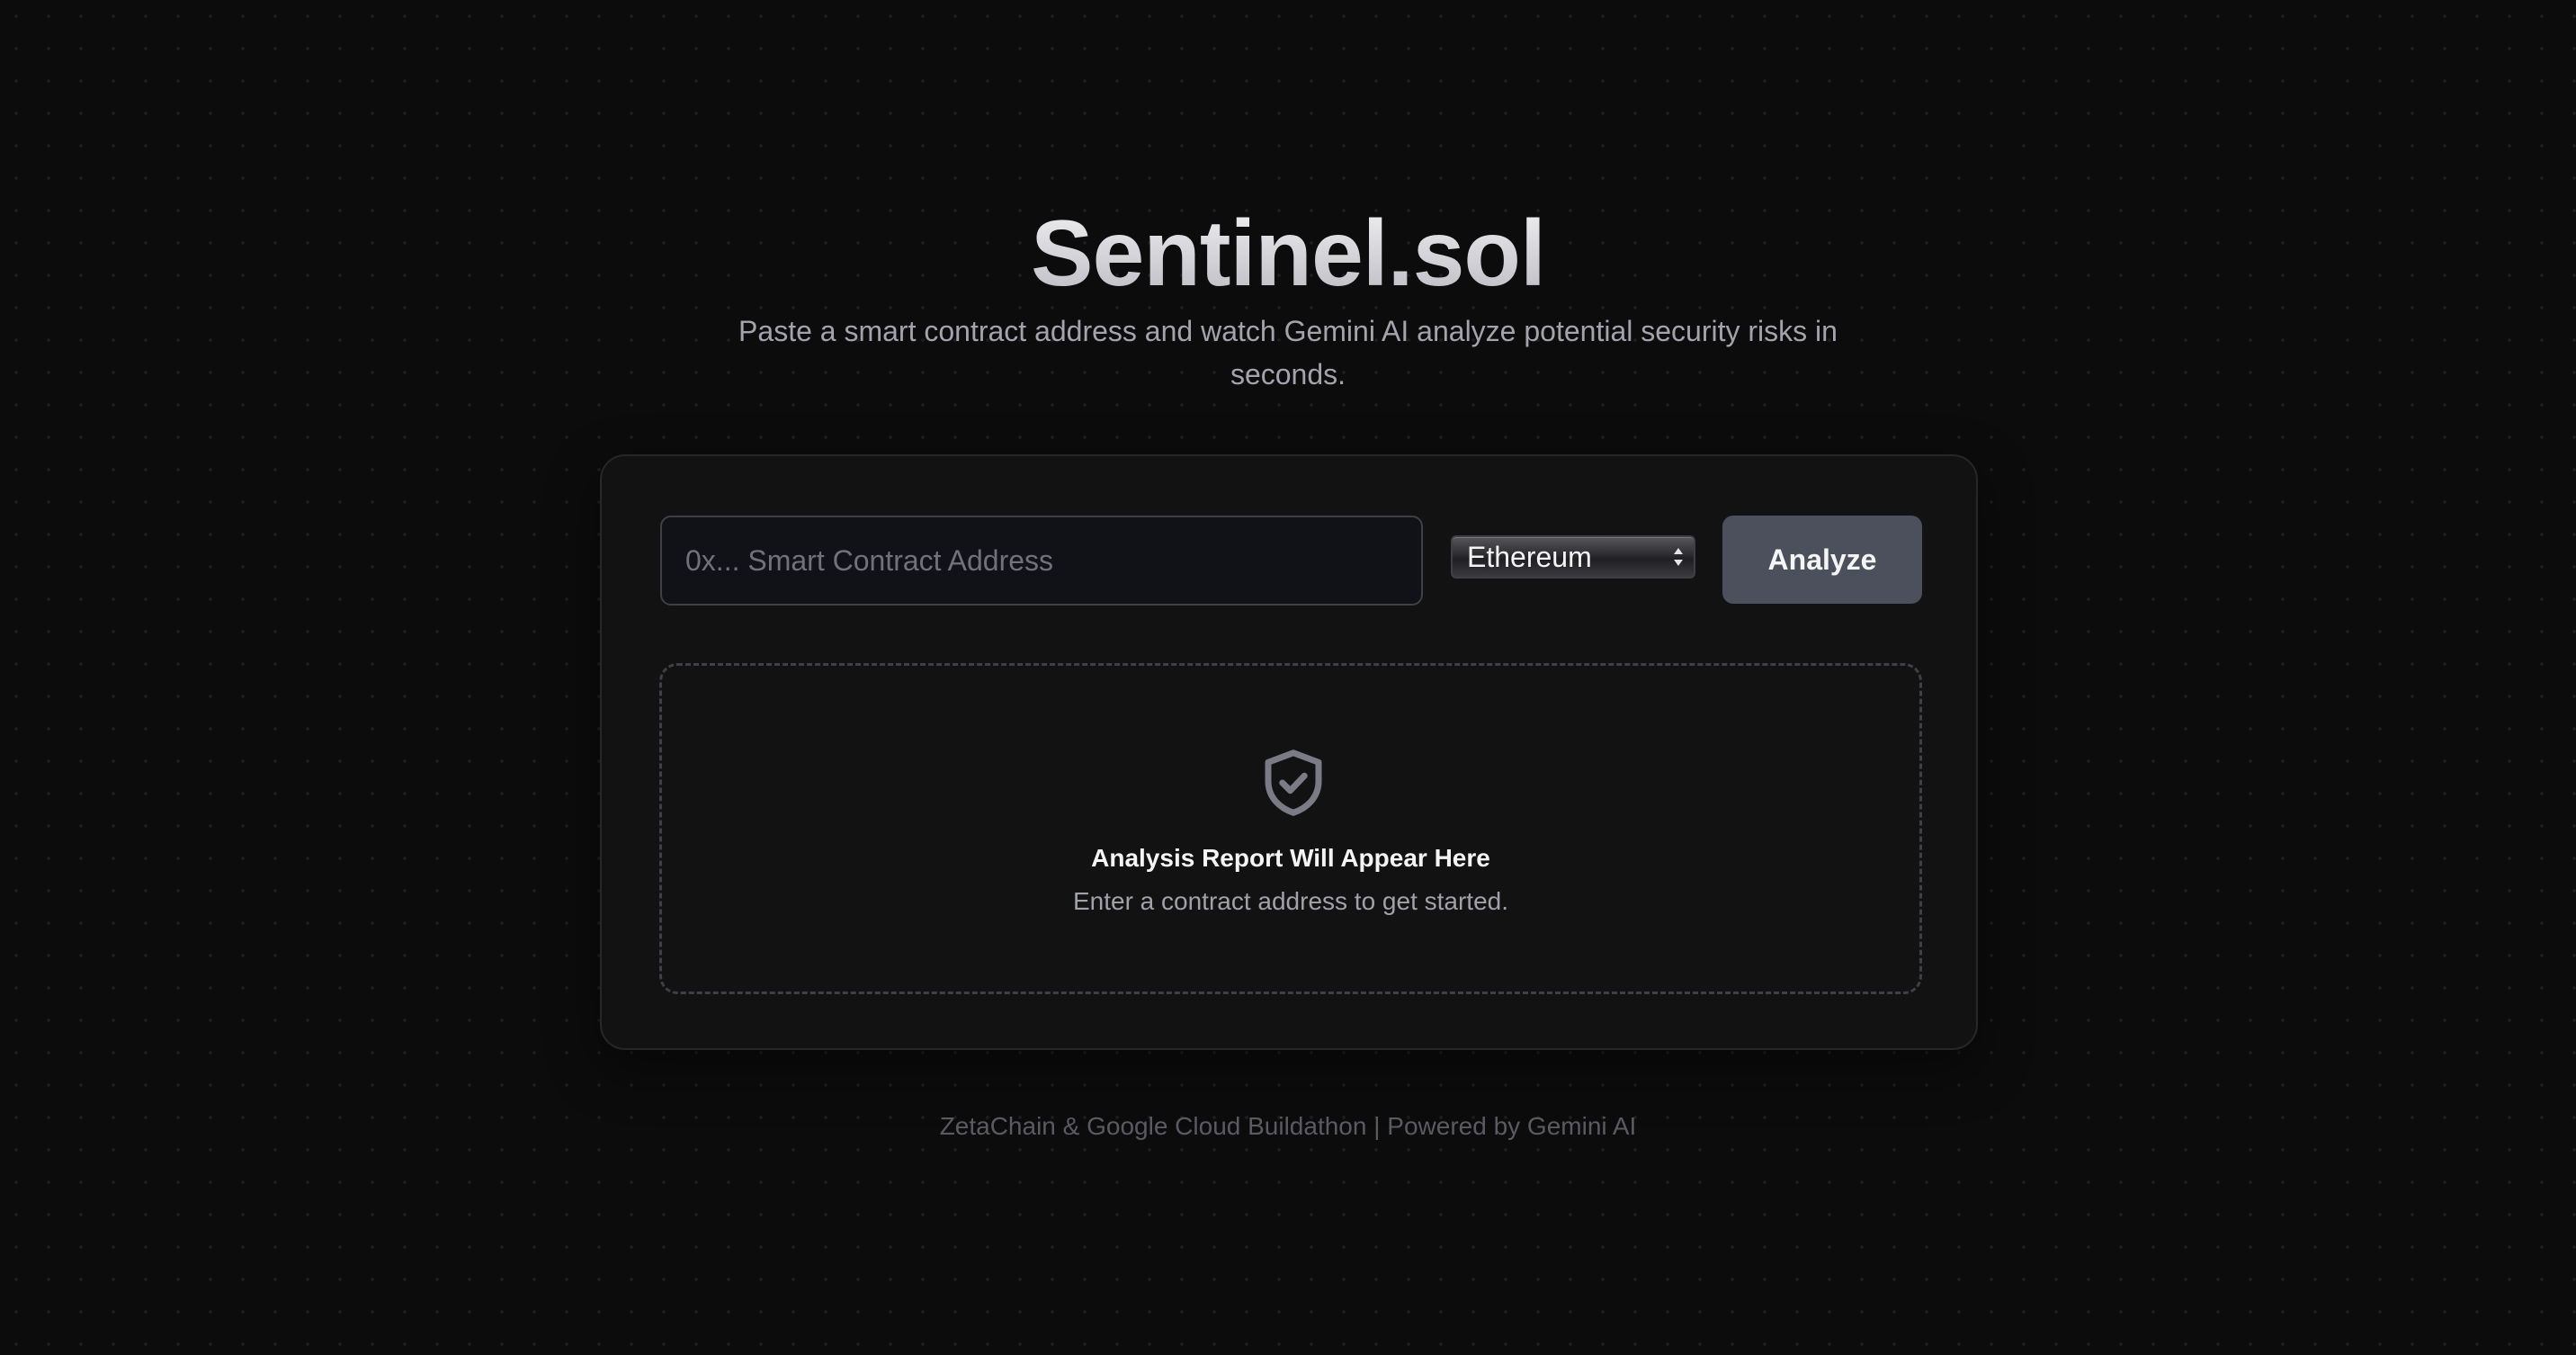 This screenshot has height=1355, width=2576. I want to click on report-hint: Enter a contract address to get started., so click(1290, 901).